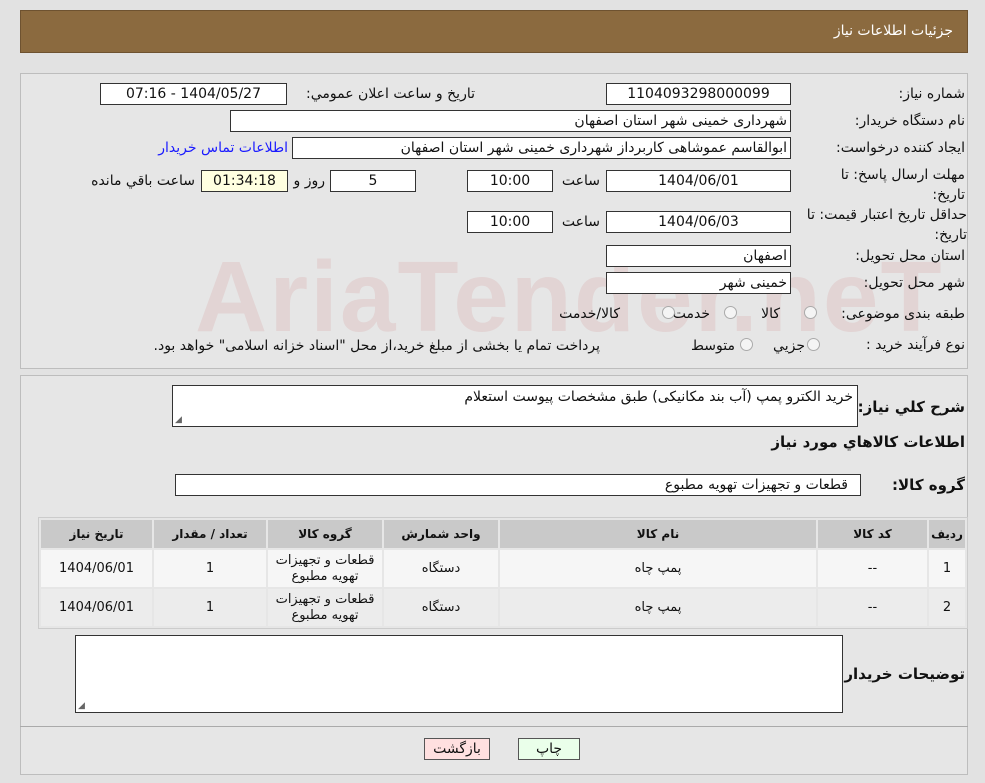  I want to click on col-group: گروه کالا, so click(325, 534).